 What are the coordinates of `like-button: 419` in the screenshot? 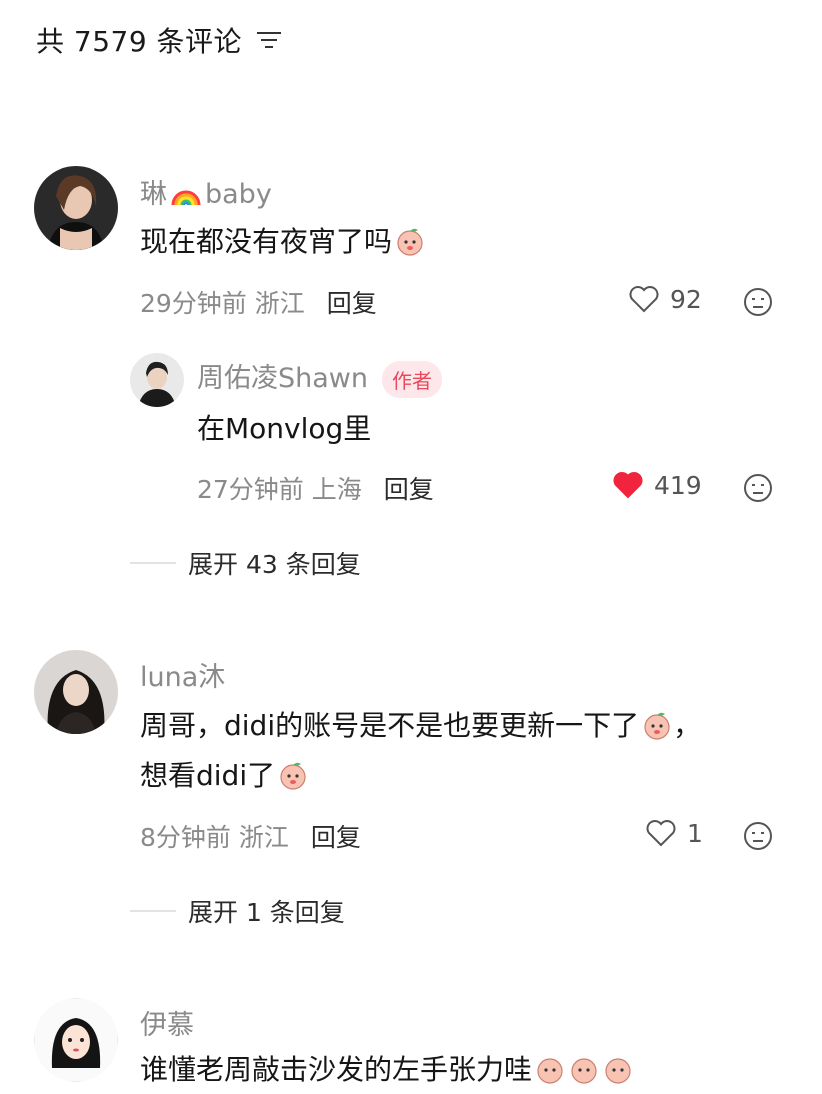 It's located at (657, 485).